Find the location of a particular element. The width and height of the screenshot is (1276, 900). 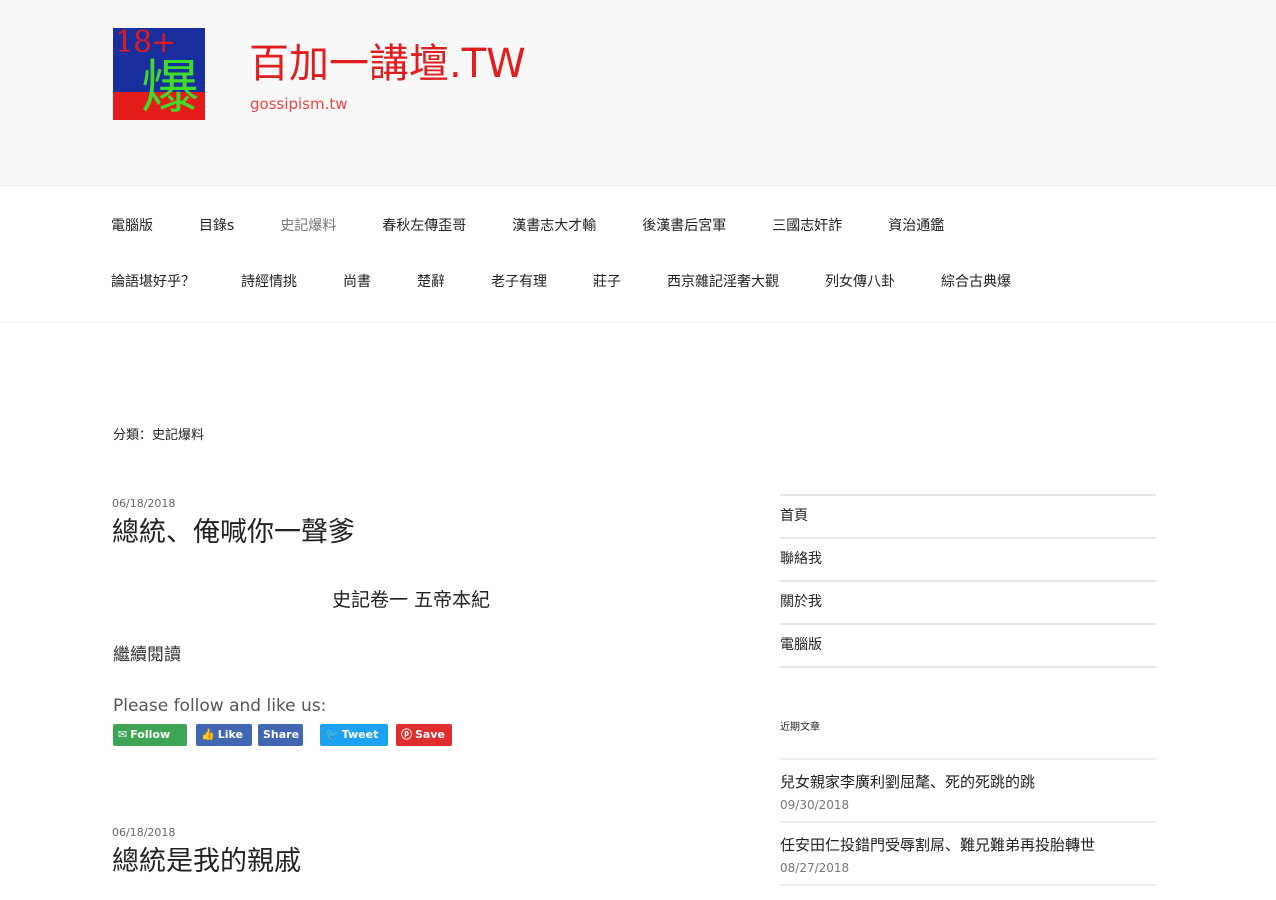

nav-item-chuci: 楚辭 is located at coordinates (431, 282).